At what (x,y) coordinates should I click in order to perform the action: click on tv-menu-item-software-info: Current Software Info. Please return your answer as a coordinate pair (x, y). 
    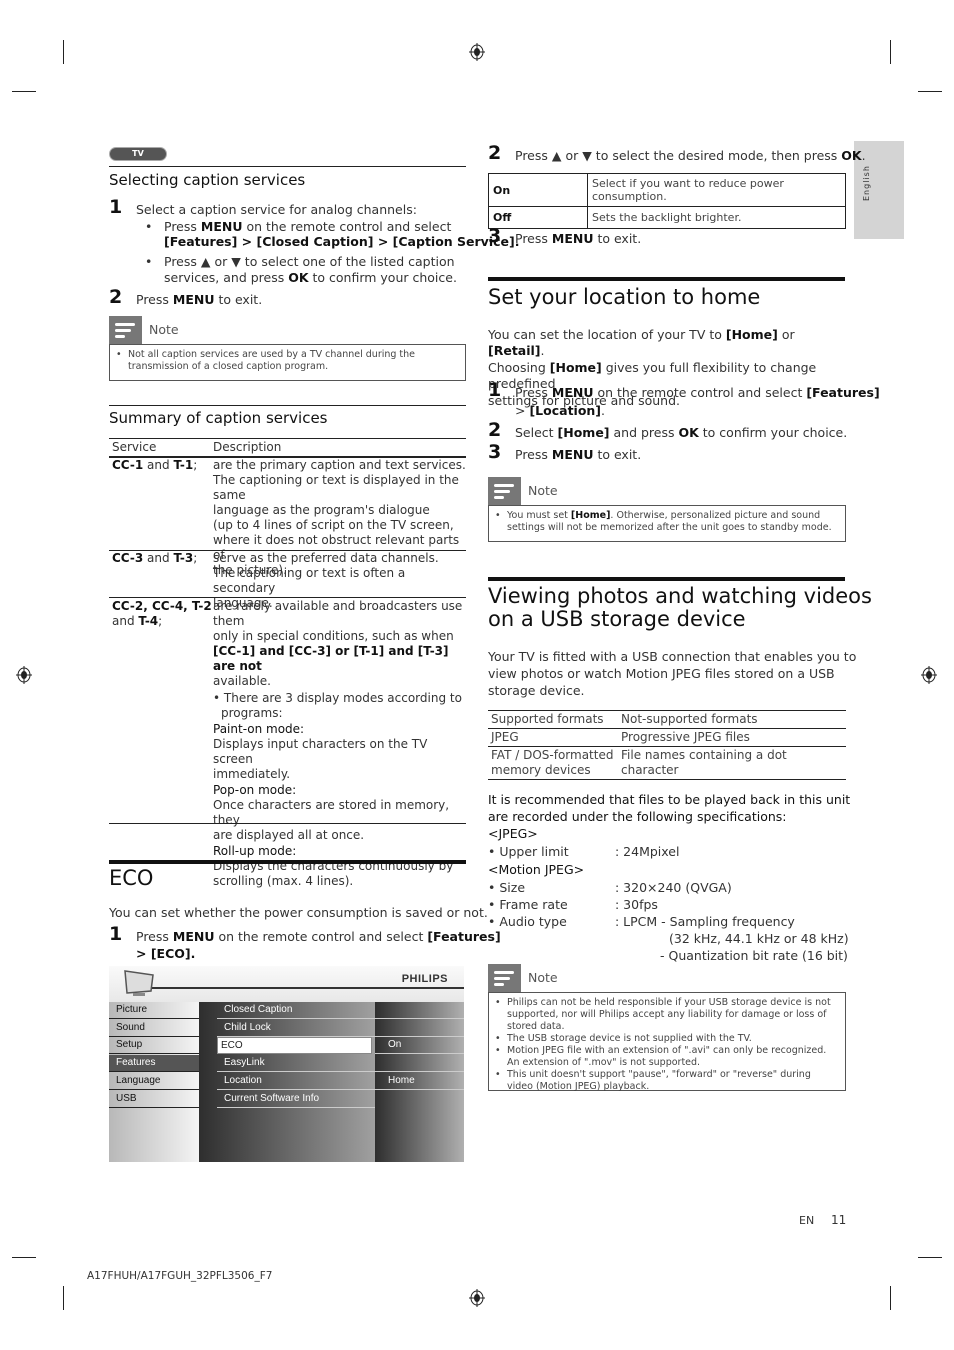
    Looking at the image, I should click on (296, 1099).